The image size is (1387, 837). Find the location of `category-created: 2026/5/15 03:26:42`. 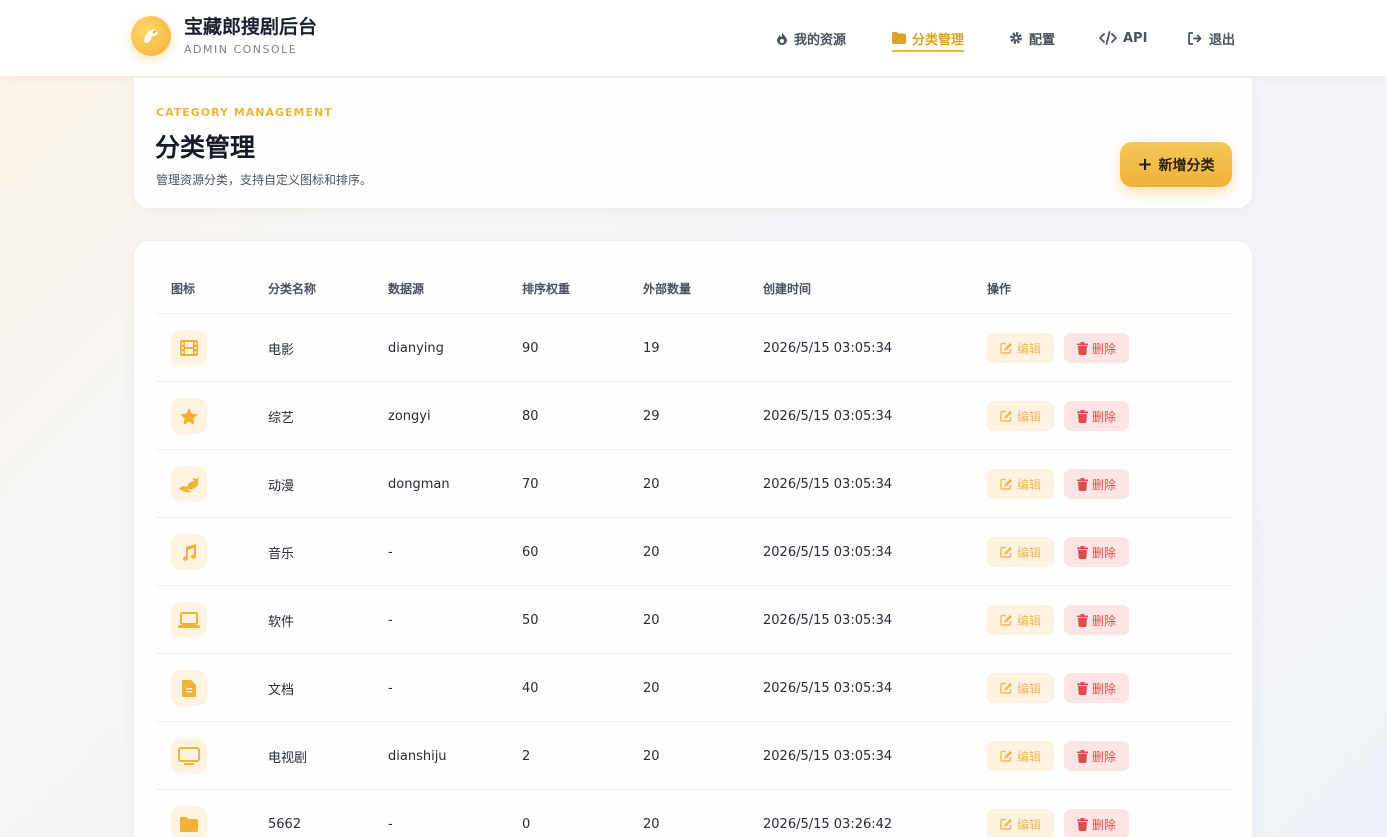

category-created: 2026/5/15 03:26:42 is located at coordinates (828, 824).